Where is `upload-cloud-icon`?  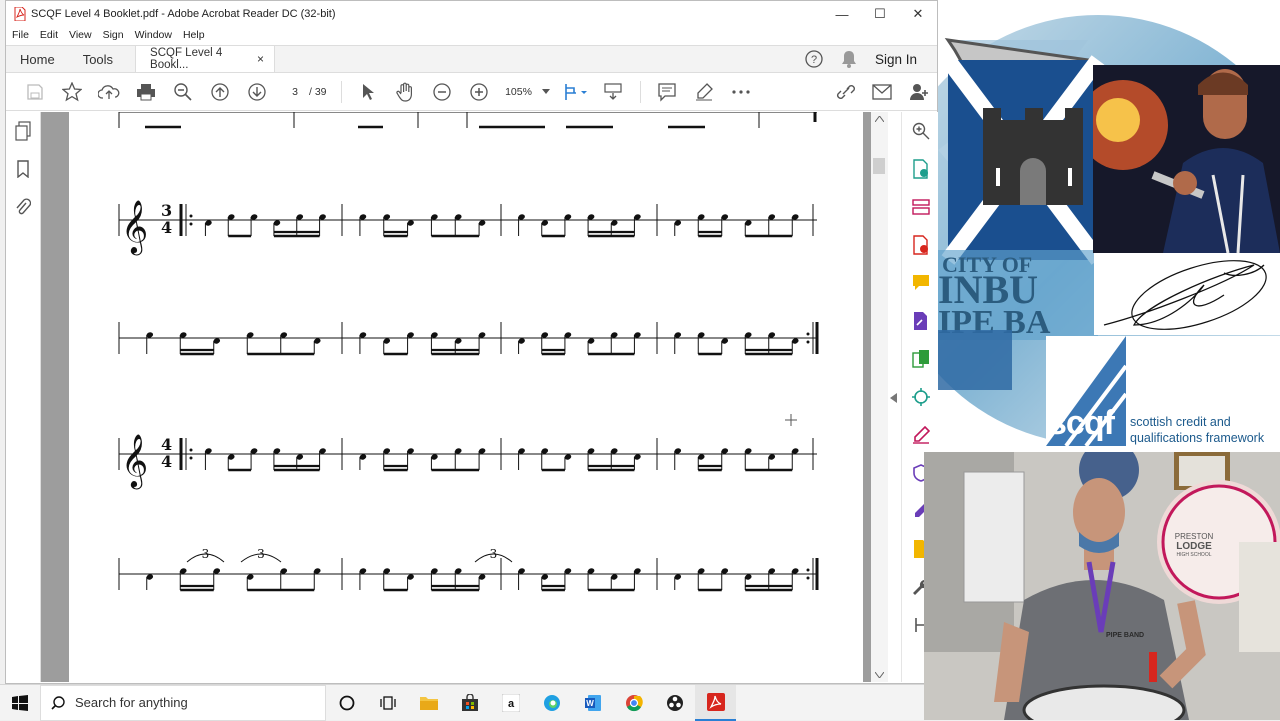
upload-cloud-icon is located at coordinates (108, 92).